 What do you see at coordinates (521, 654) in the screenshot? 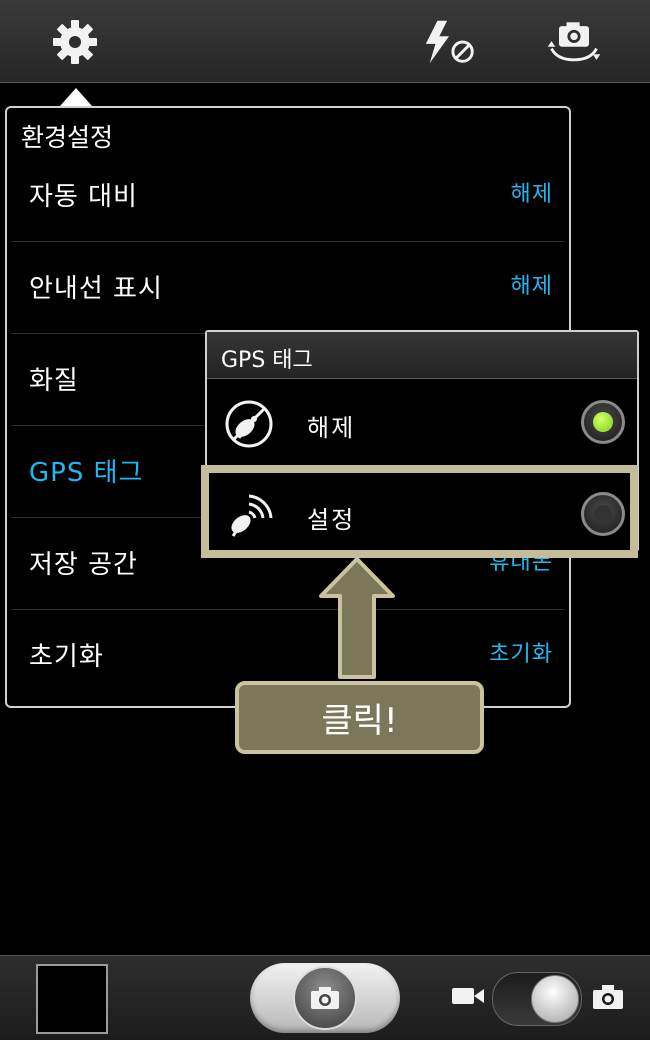
I see `setting-value: 초기화` at bounding box center [521, 654].